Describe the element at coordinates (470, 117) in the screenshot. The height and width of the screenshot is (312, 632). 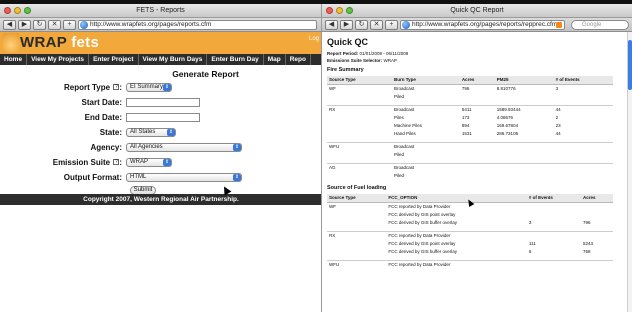
I see `table-row: Piles 173 4.08676 2` at that location.